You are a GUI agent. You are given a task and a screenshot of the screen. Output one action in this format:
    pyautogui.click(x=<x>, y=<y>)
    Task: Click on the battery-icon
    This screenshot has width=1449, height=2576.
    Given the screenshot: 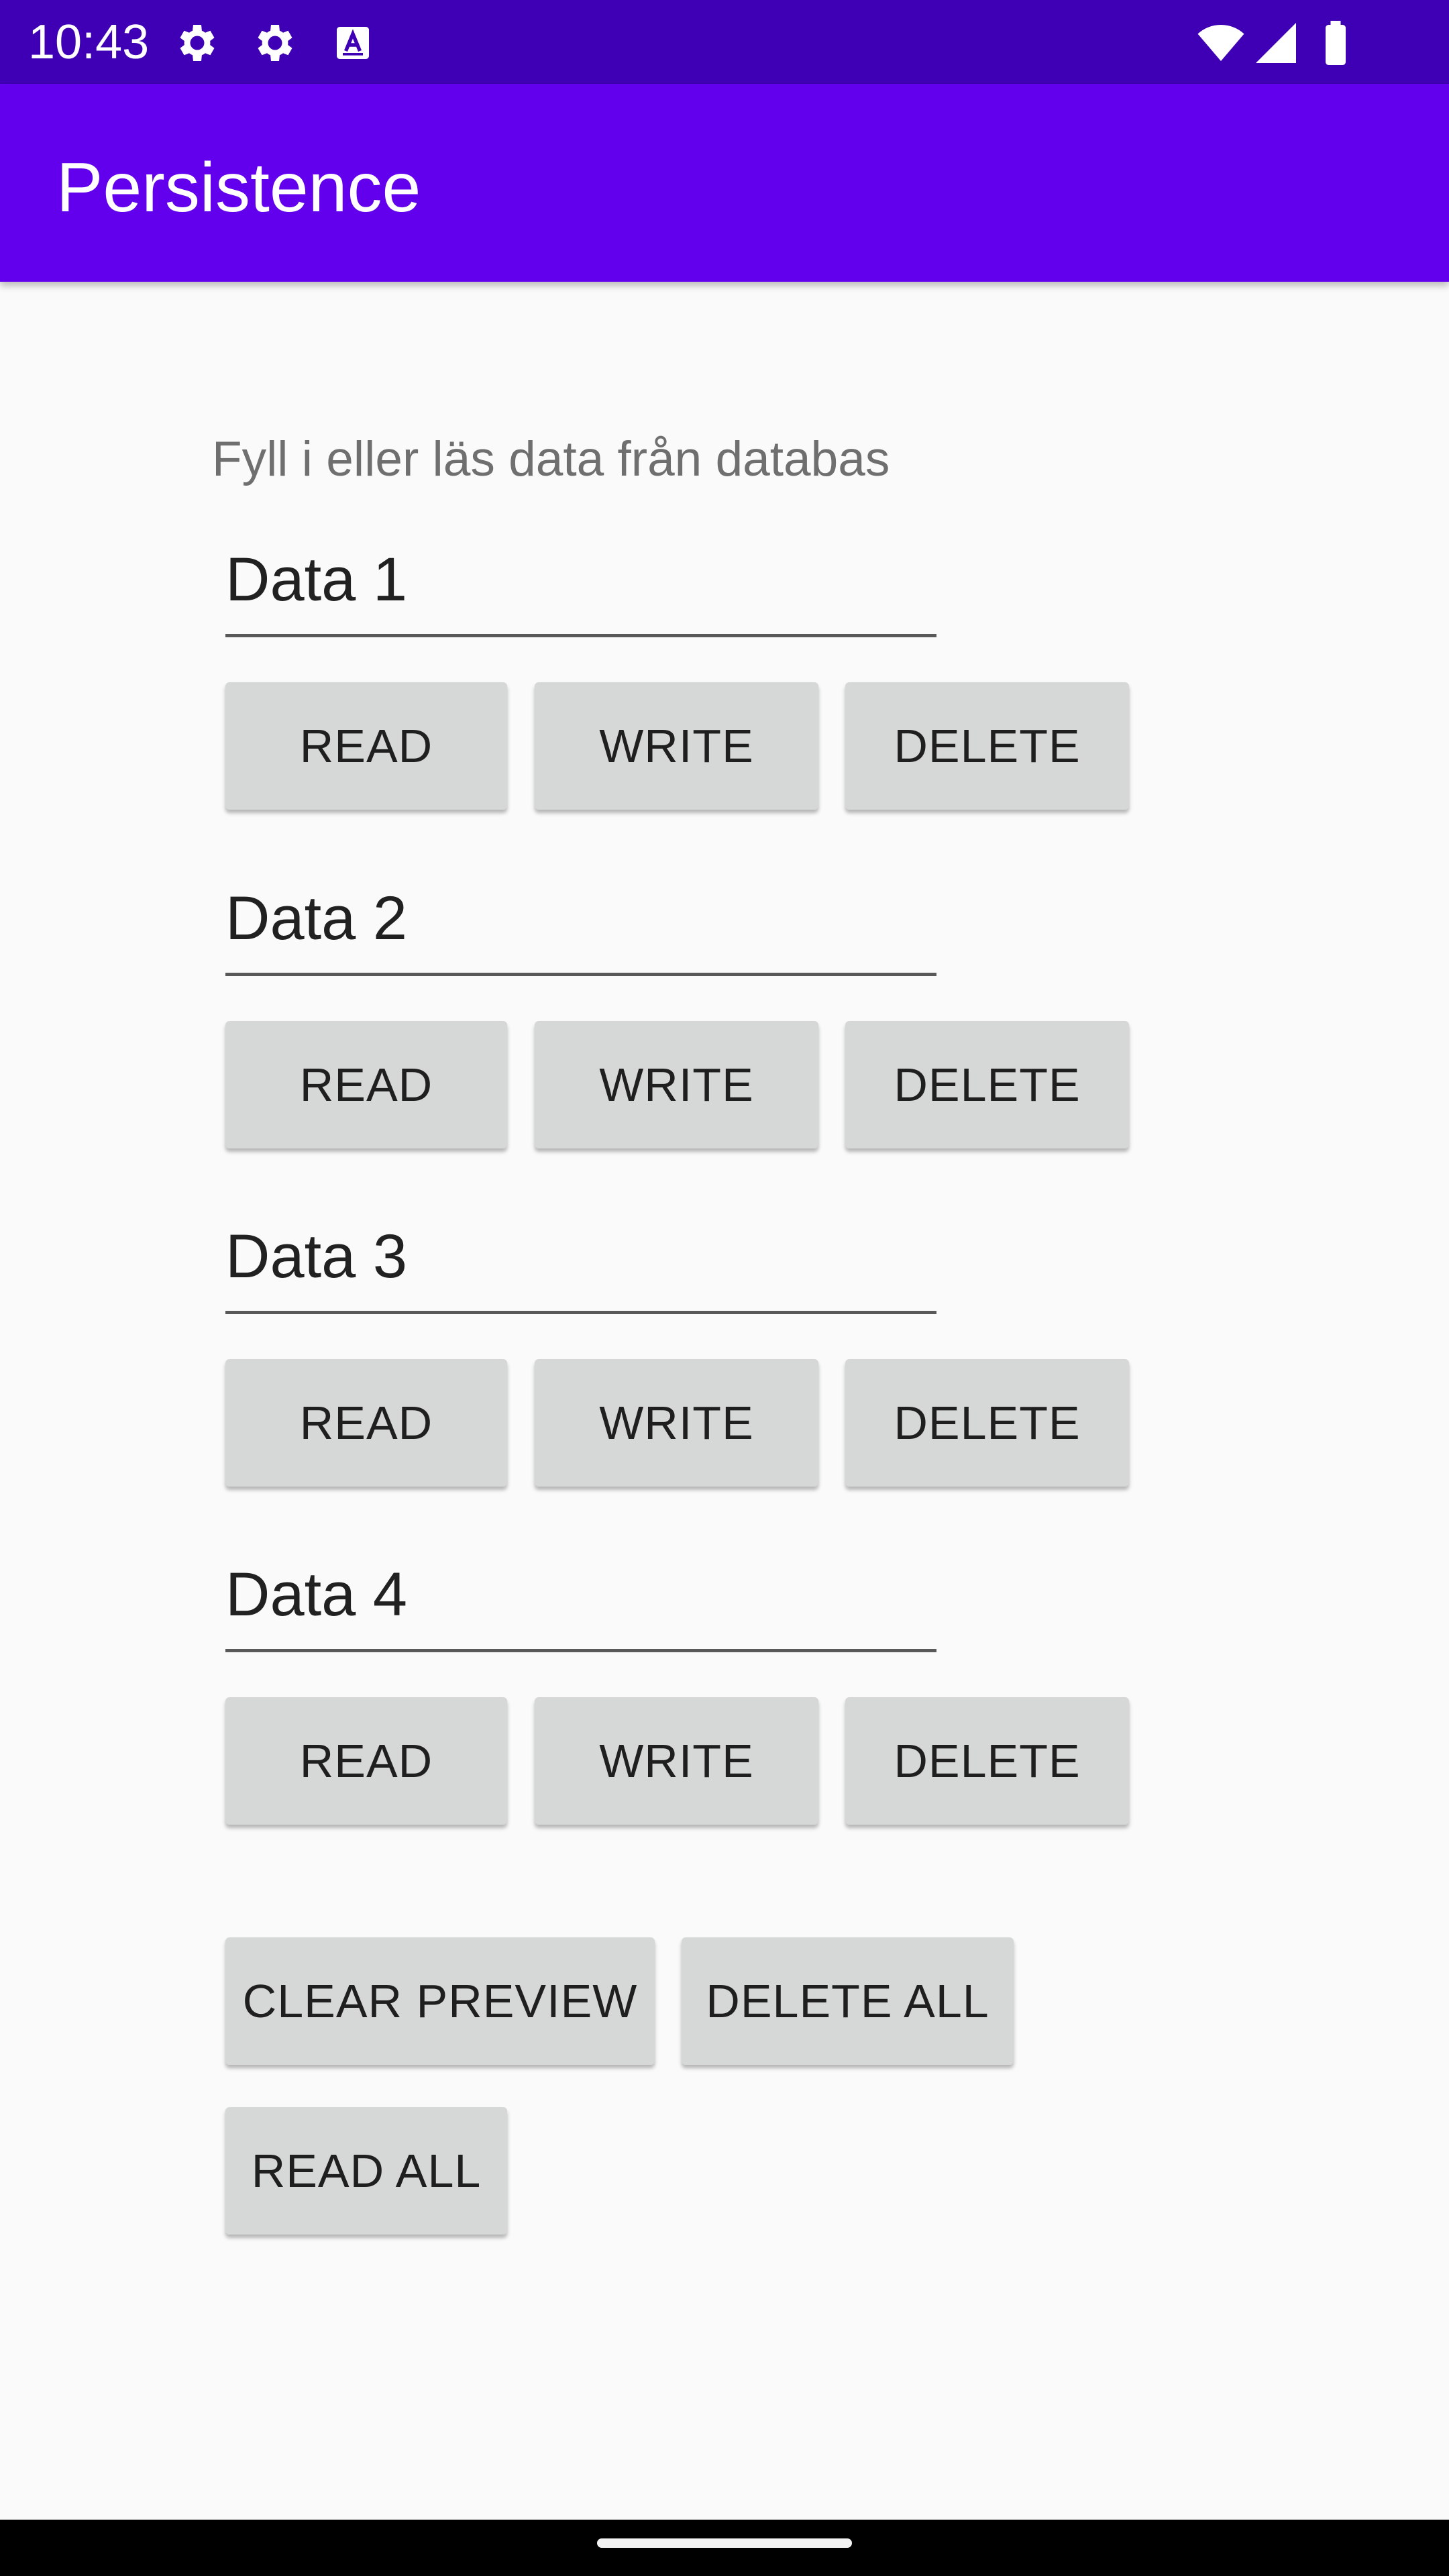 What is the action you would take?
    pyautogui.click(x=1336, y=43)
    